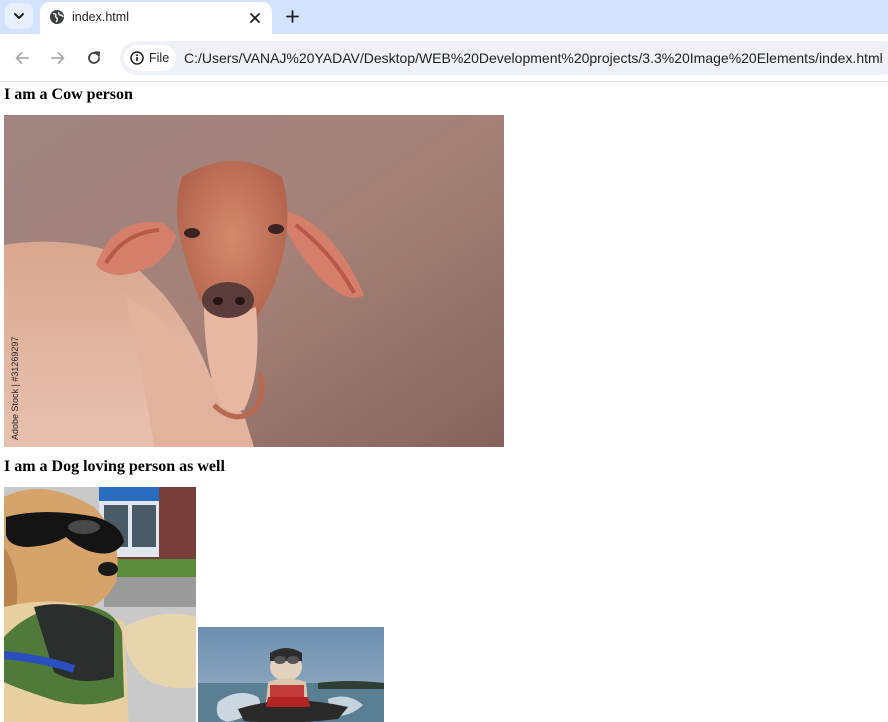  Describe the element at coordinates (57, 17) in the screenshot. I see `globe-icon` at that location.